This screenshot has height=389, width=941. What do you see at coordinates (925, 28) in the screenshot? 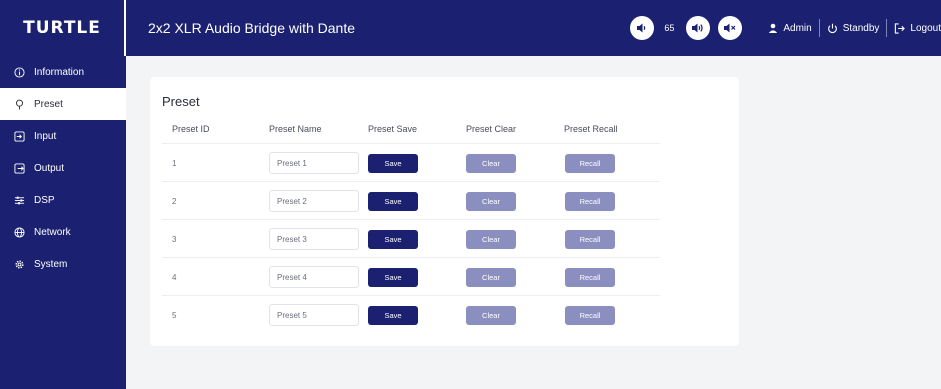
I see `logout-label: Logout` at bounding box center [925, 28].